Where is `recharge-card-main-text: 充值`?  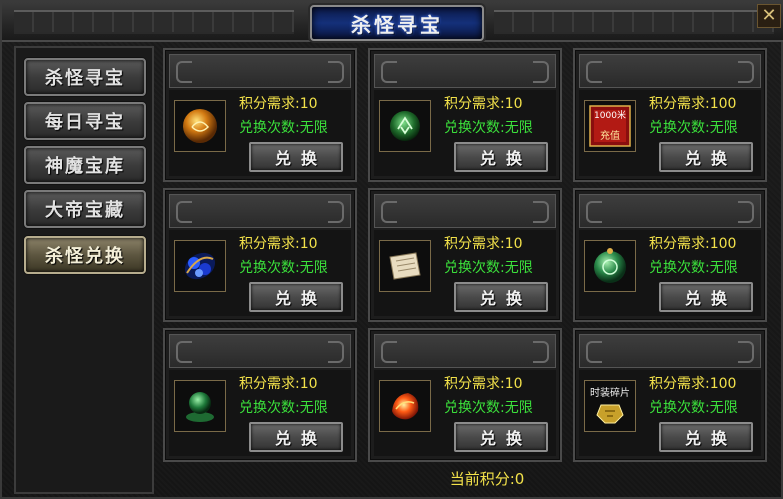
recharge-card-main-text: 充值 is located at coordinates (610, 135).